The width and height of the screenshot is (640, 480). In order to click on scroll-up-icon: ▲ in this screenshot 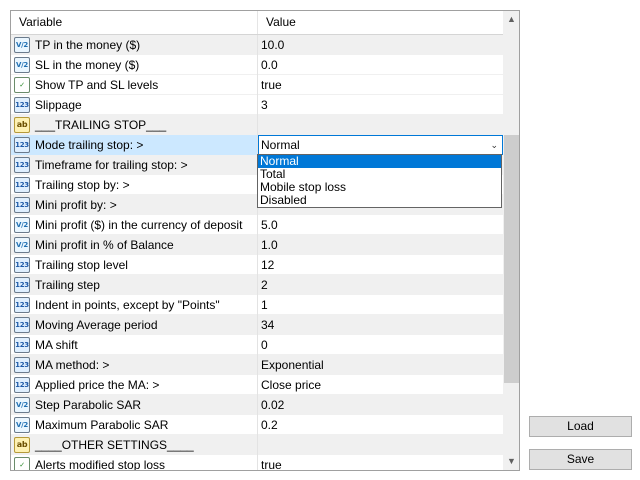, I will do `click(511, 19)`.